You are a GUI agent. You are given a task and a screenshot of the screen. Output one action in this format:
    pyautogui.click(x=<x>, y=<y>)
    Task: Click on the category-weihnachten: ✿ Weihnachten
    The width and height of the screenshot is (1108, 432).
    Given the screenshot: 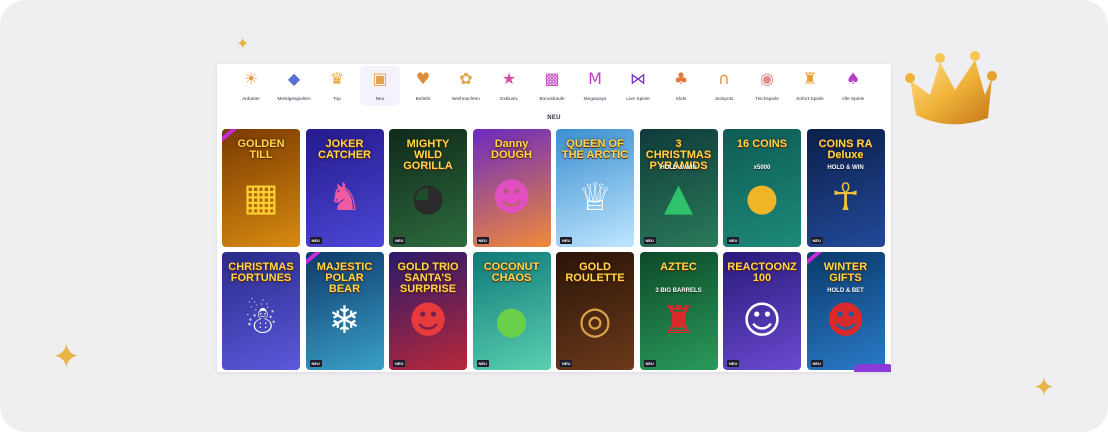 What is the action you would take?
    pyautogui.click(x=466, y=86)
    